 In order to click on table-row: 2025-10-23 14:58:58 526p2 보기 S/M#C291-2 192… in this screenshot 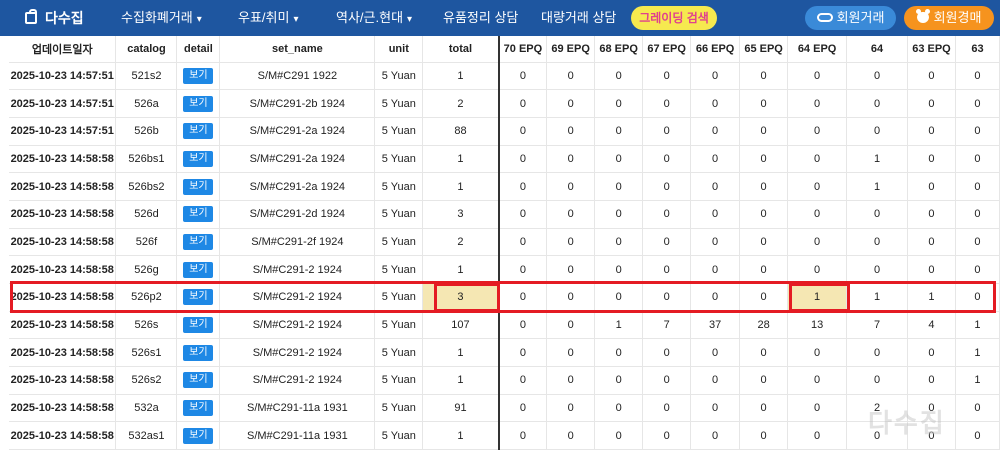, I will do `click(504, 297)`.